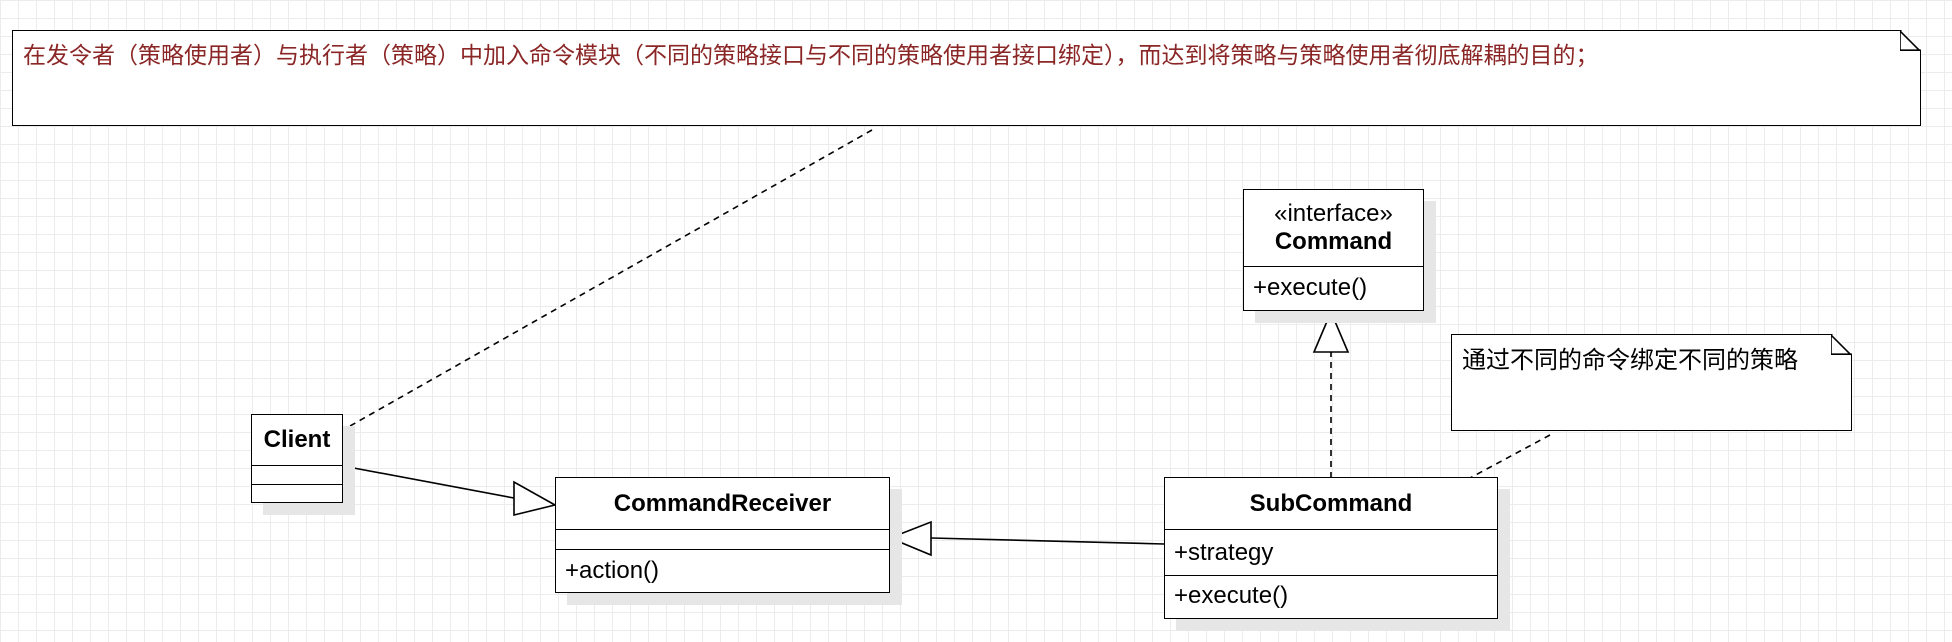  I want to click on note-side-text: 通过不同的命令绑定不同的策略, so click(1630, 360).